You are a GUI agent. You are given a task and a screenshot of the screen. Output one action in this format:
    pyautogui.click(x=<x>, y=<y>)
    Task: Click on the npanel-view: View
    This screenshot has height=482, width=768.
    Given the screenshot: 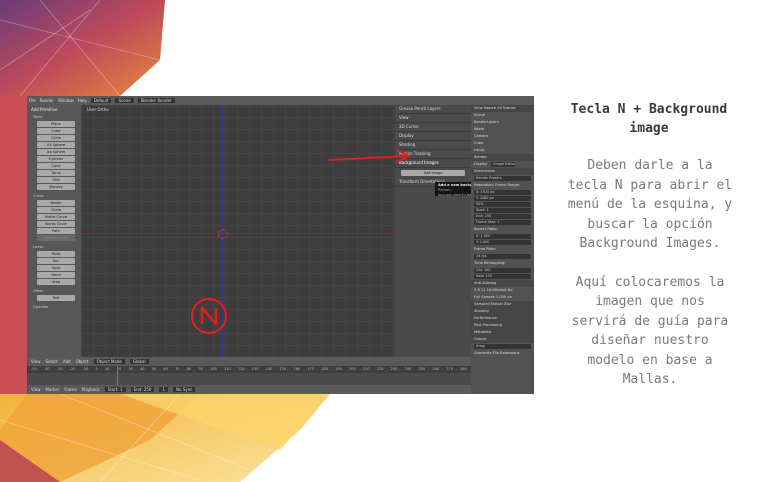 What is the action you would take?
    pyautogui.click(x=433, y=118)
    